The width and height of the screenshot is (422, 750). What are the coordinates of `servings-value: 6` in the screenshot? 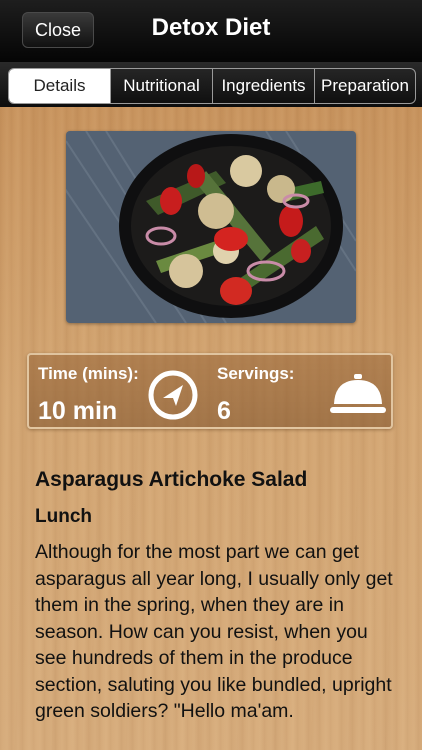 It's located at (224, 411).